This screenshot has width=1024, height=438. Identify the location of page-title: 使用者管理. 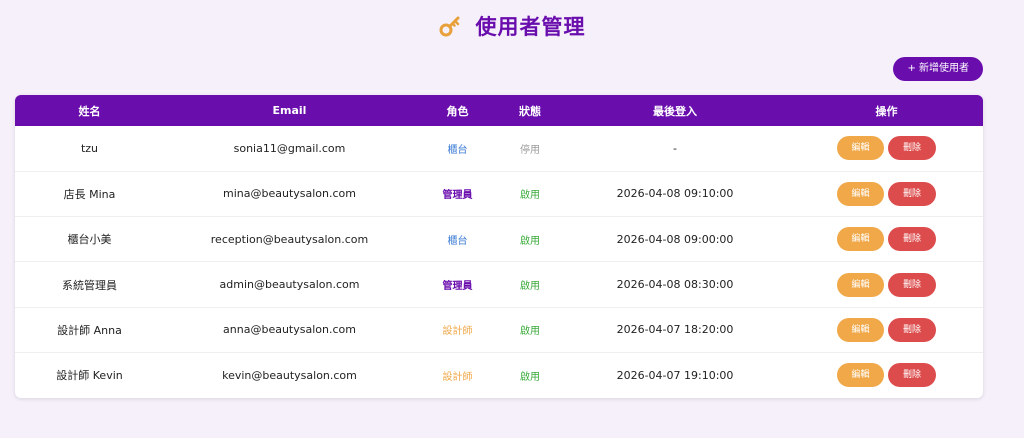
(530, 26).